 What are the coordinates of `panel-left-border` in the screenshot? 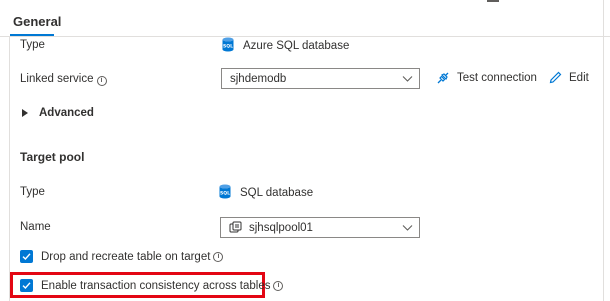 It's located at (9, 169).